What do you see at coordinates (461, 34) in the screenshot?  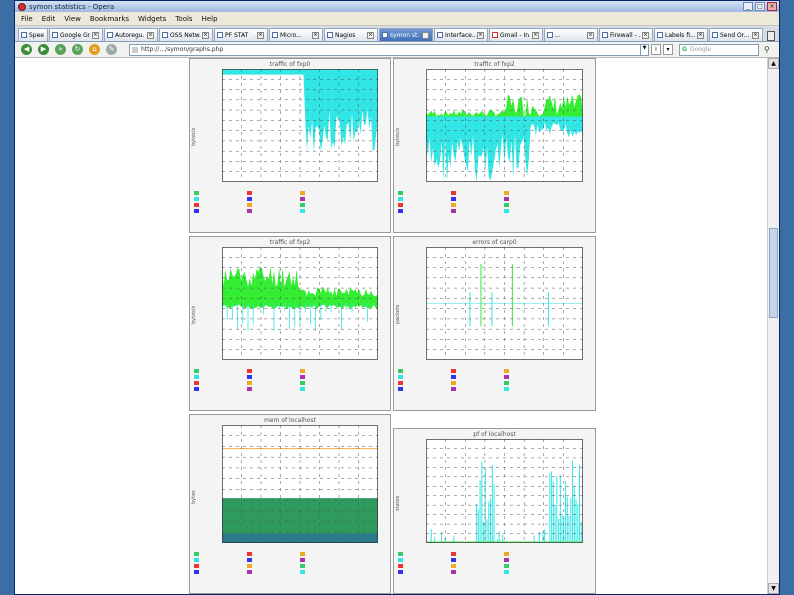 I see `tab-8: Interface... ×` at bounding box center [461, 34].